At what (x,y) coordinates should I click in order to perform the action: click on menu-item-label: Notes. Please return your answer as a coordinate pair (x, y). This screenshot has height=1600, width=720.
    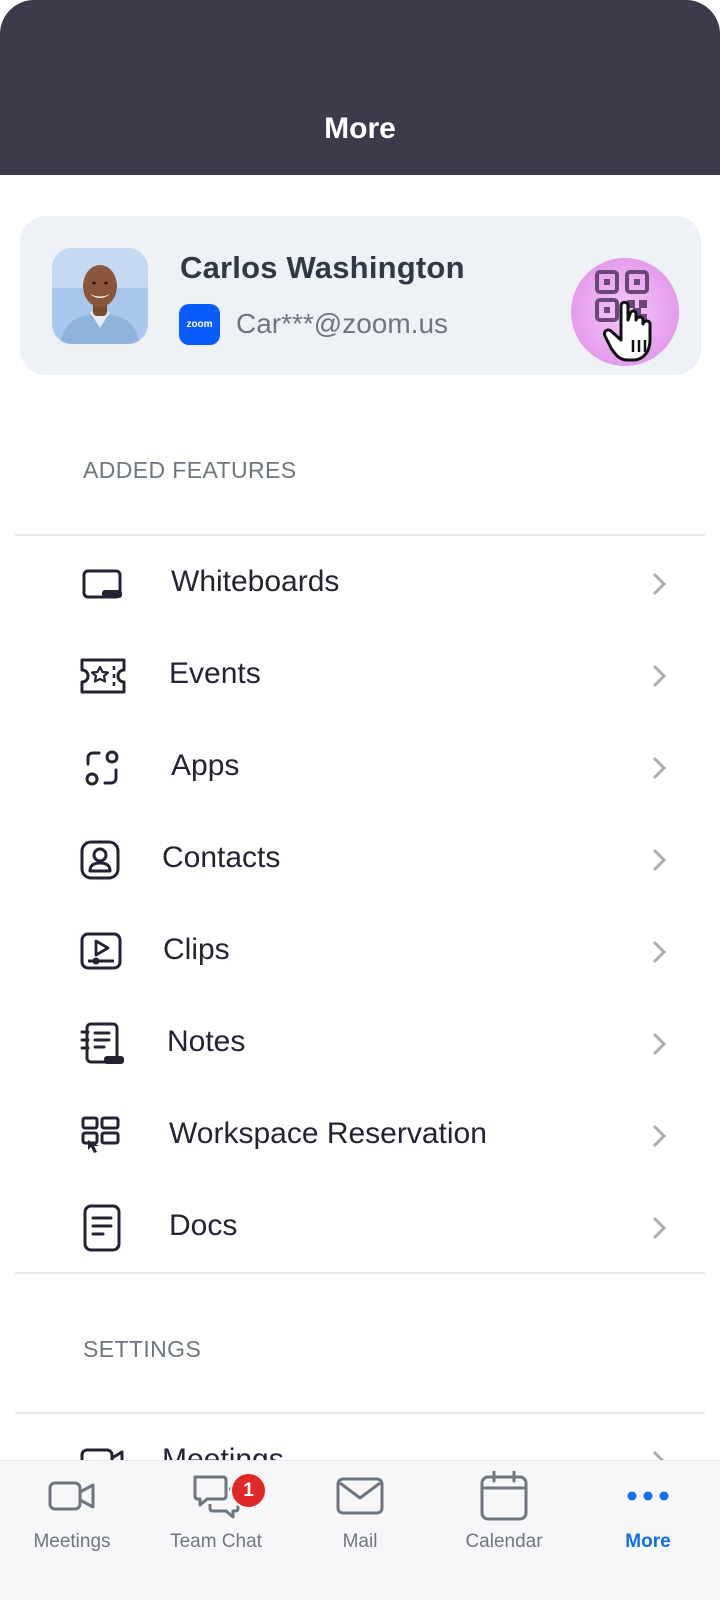
    Looking at the image, I should click on (206, 1041).